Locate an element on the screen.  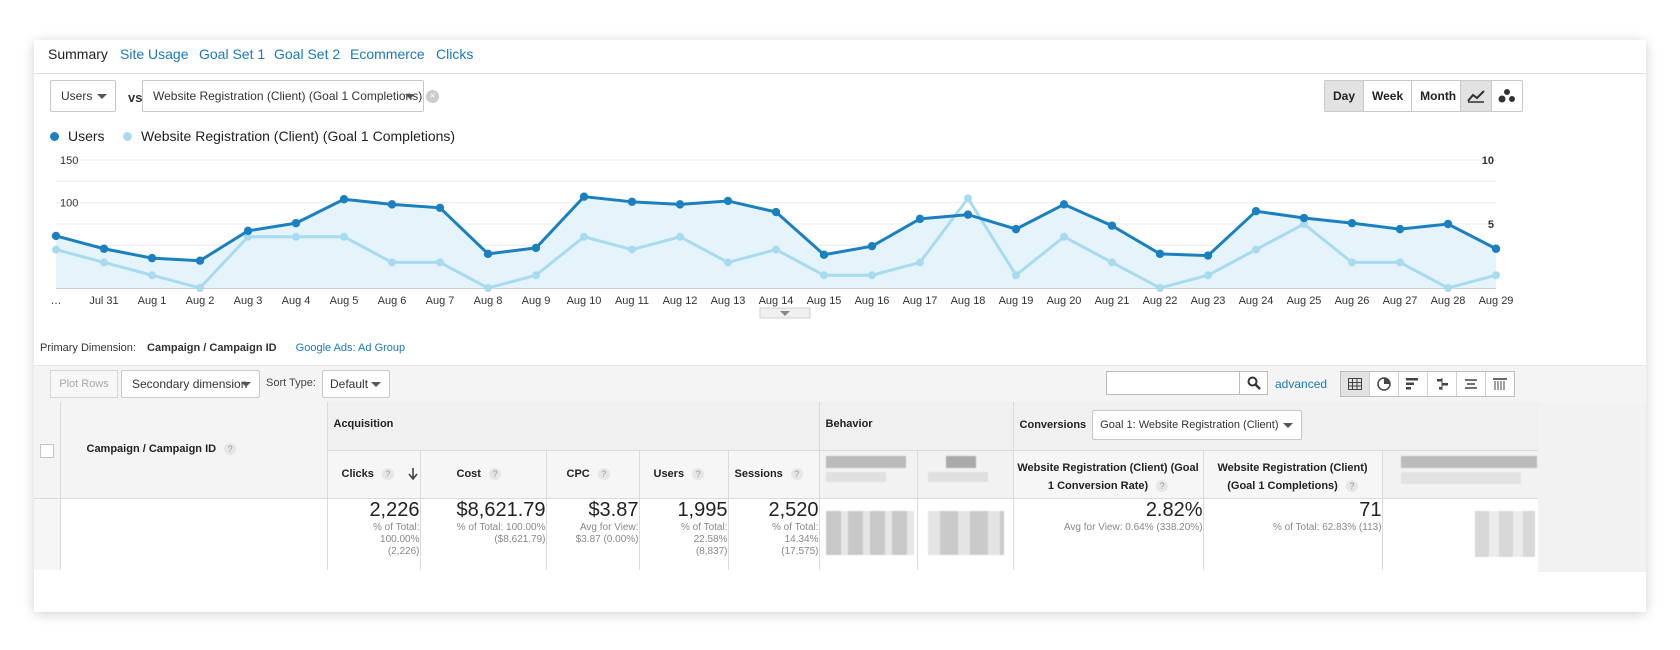
tab-ecommerce: Ecommerce is located at coordinates (387, 54).